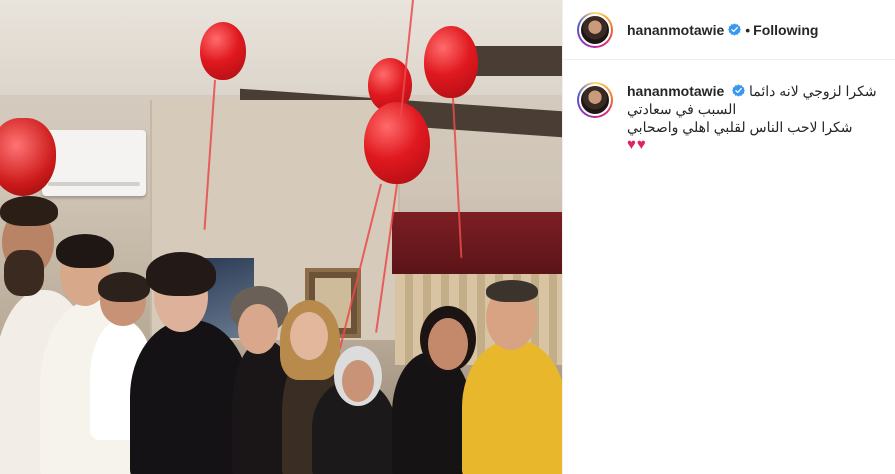 This screenshot has height=474, width=895. Describe the element at coordinates (682, 109) in the screenshot. I see `caption-text-line: السبب في سعادتي` at that location.